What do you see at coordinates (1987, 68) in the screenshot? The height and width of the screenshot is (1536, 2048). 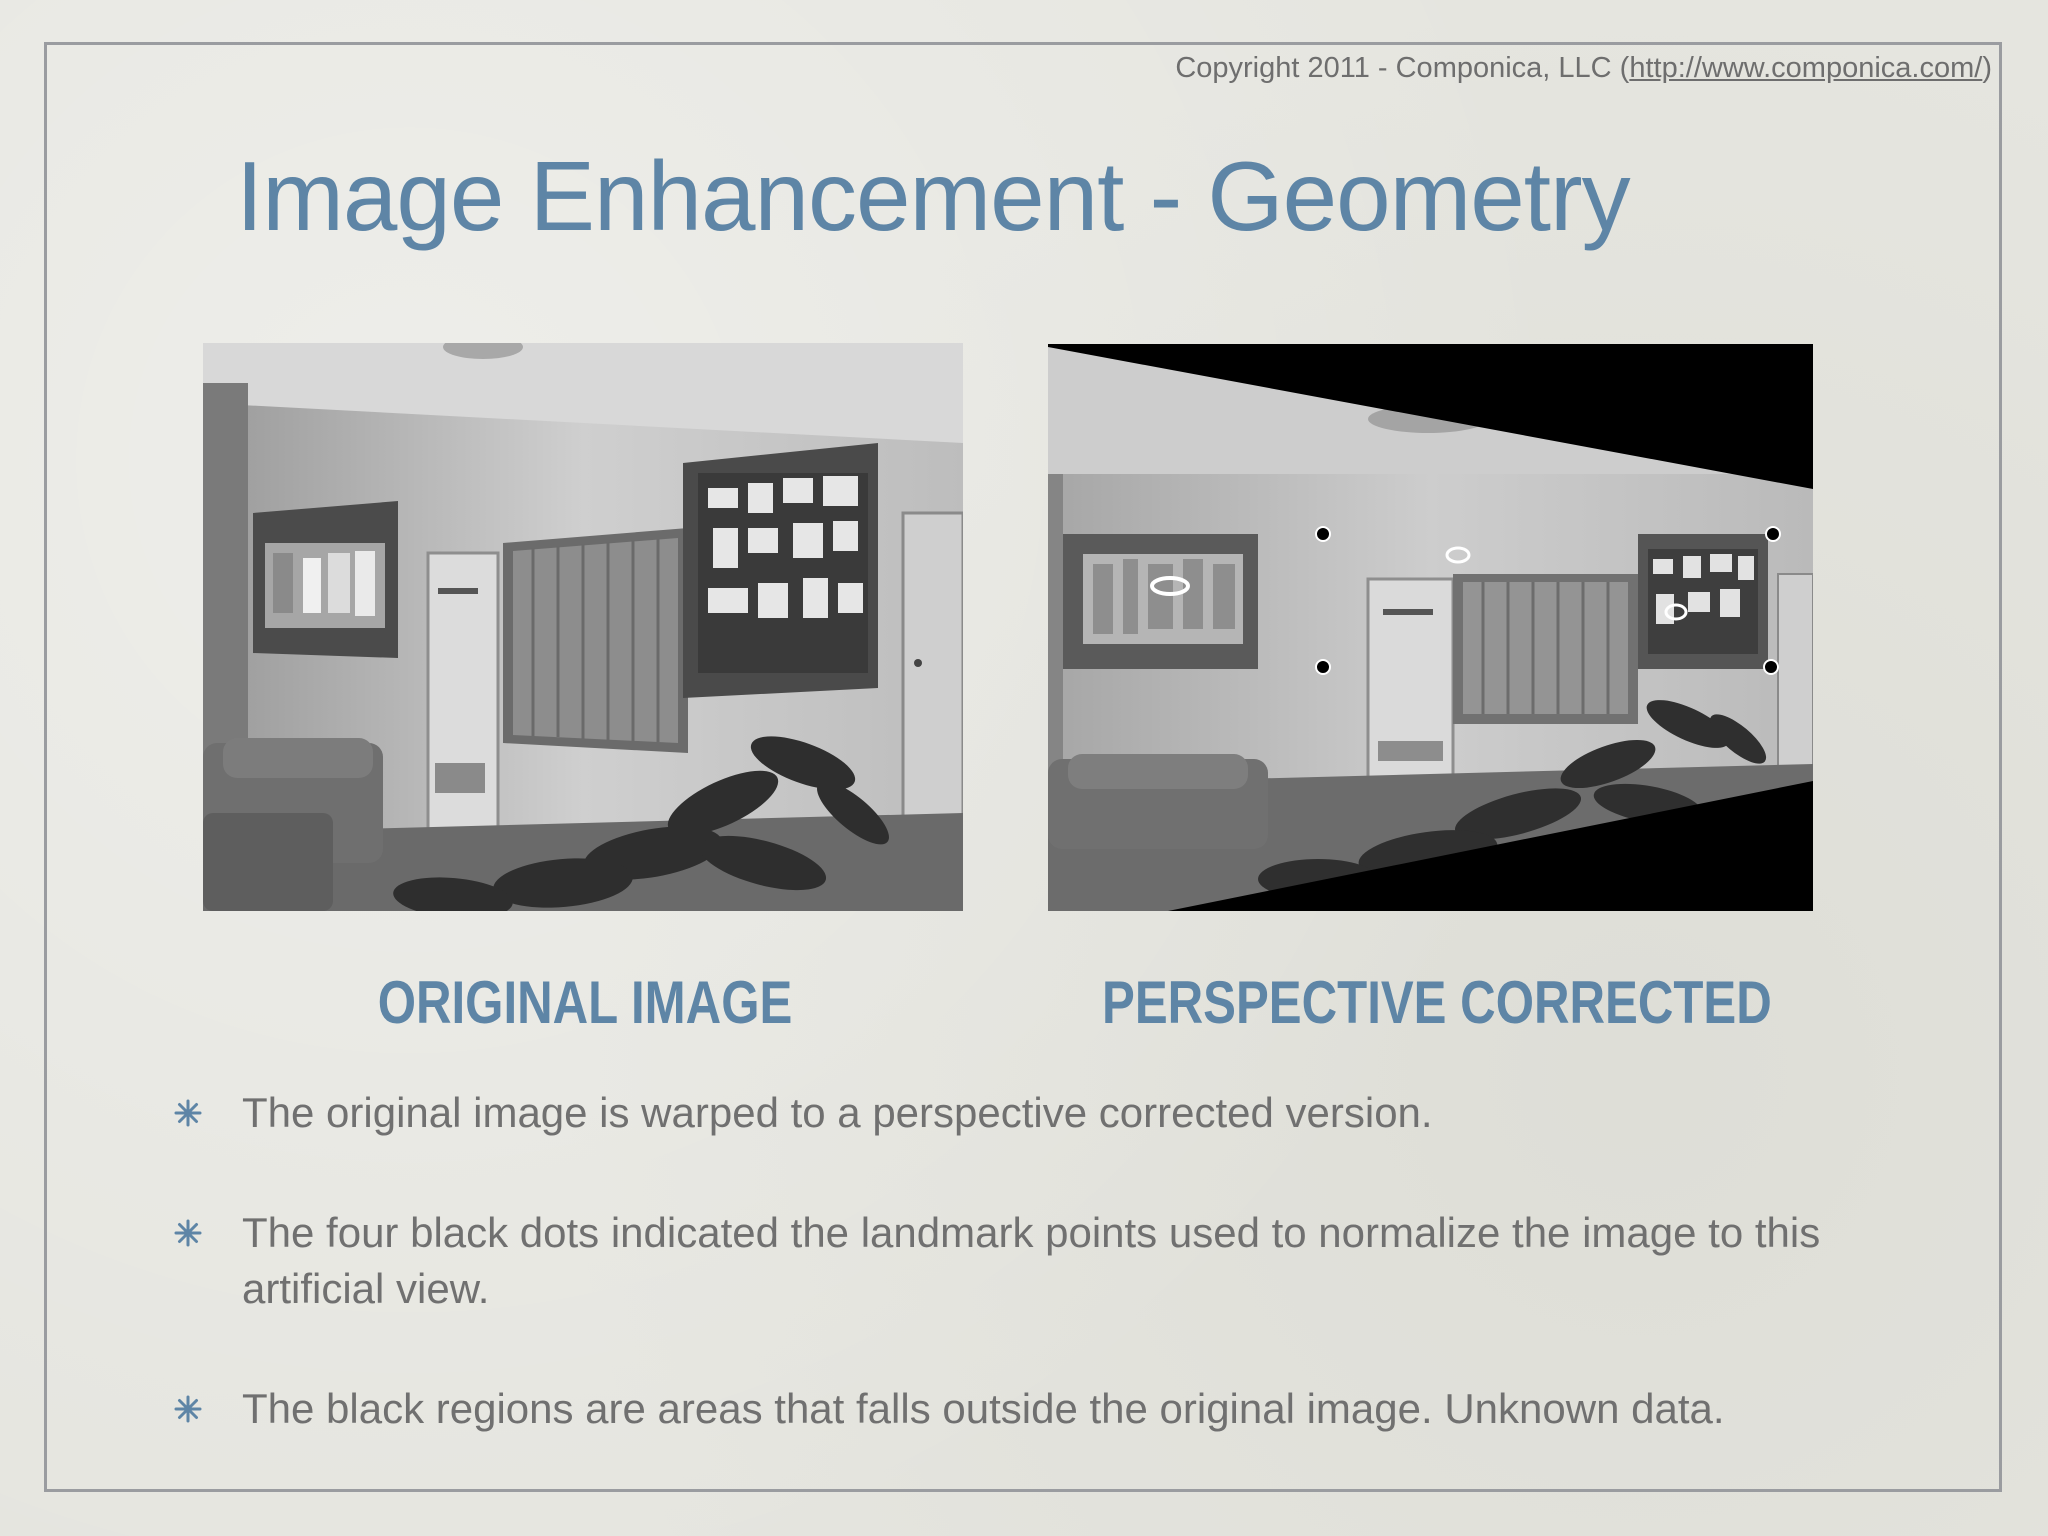 I see `copyright-suffix: )` at bounding box center [1987, 68].